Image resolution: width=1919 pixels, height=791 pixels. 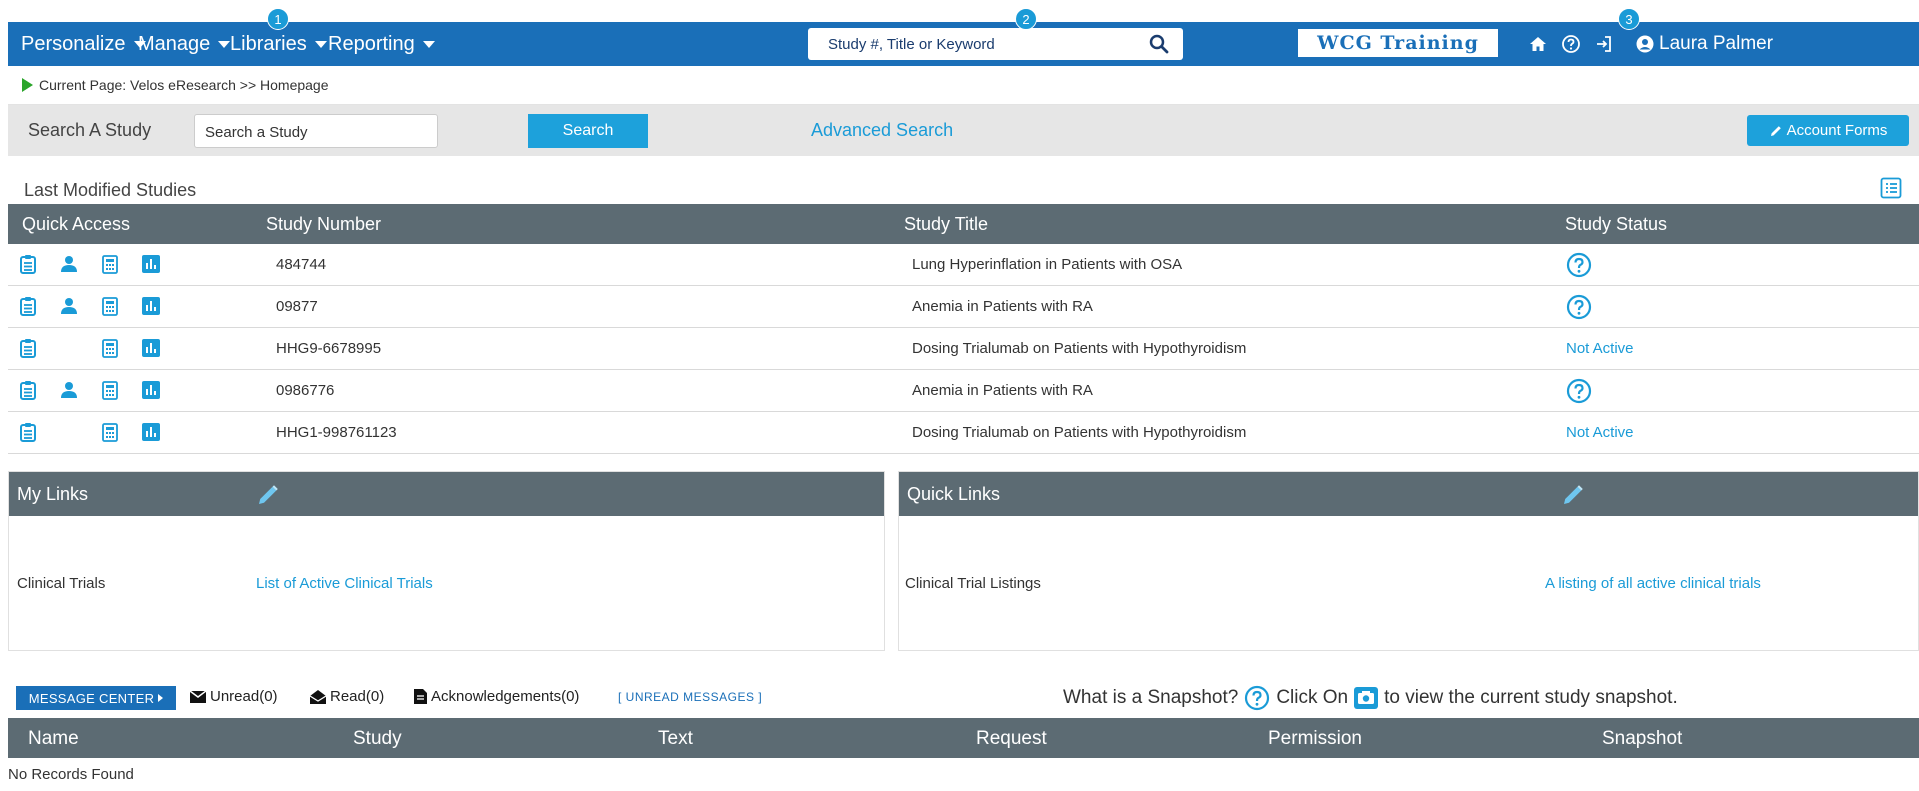 I want to click on quick-links-header: Quick Links, so click(x=1408, y=494).